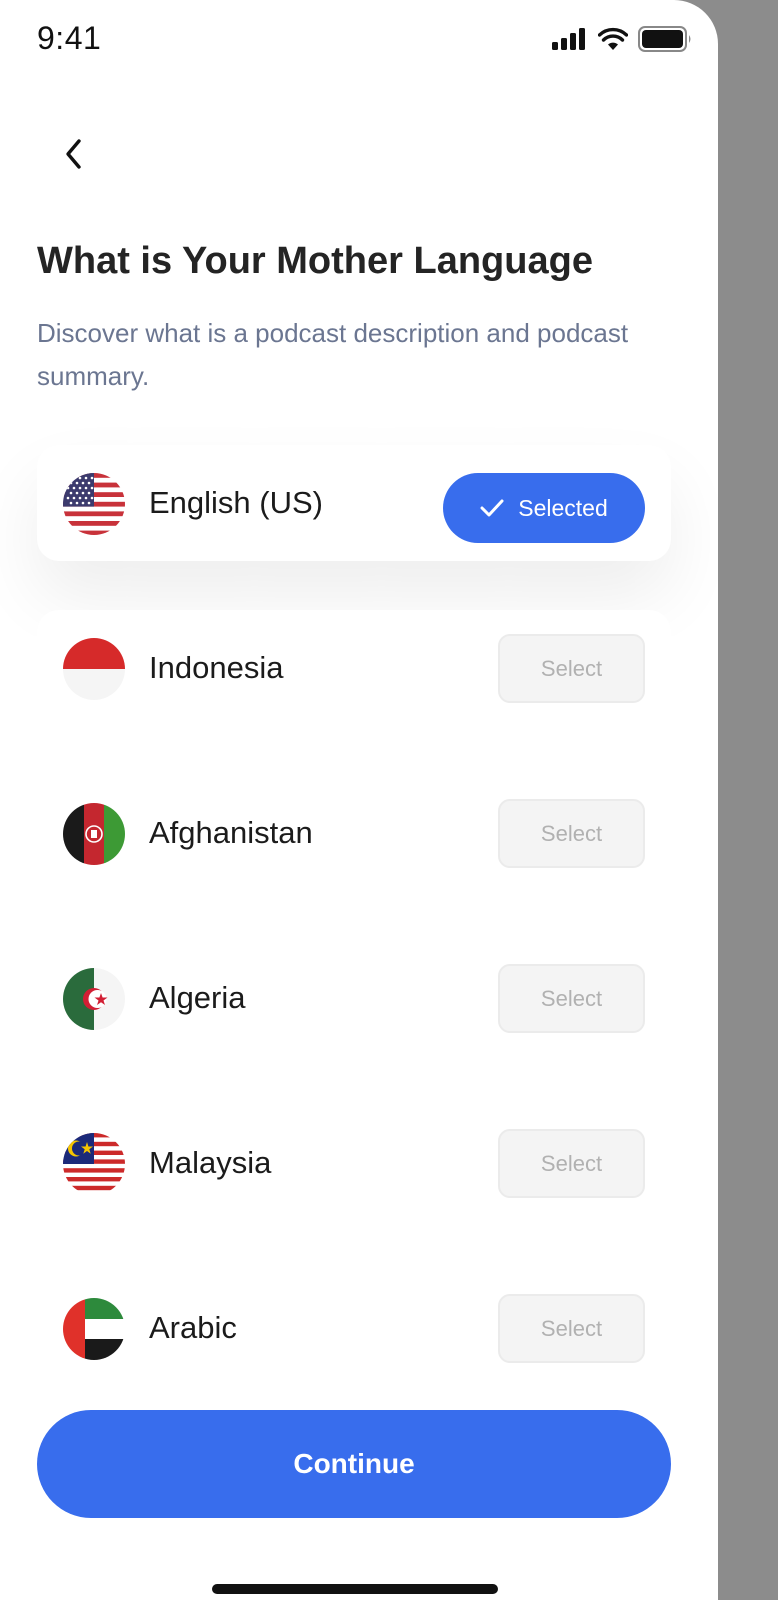 This screenshot has width=778, height=1600. Describe the element at coordinates (236, 502) in the screenshot. I see `language-name: English (US)` at that location.